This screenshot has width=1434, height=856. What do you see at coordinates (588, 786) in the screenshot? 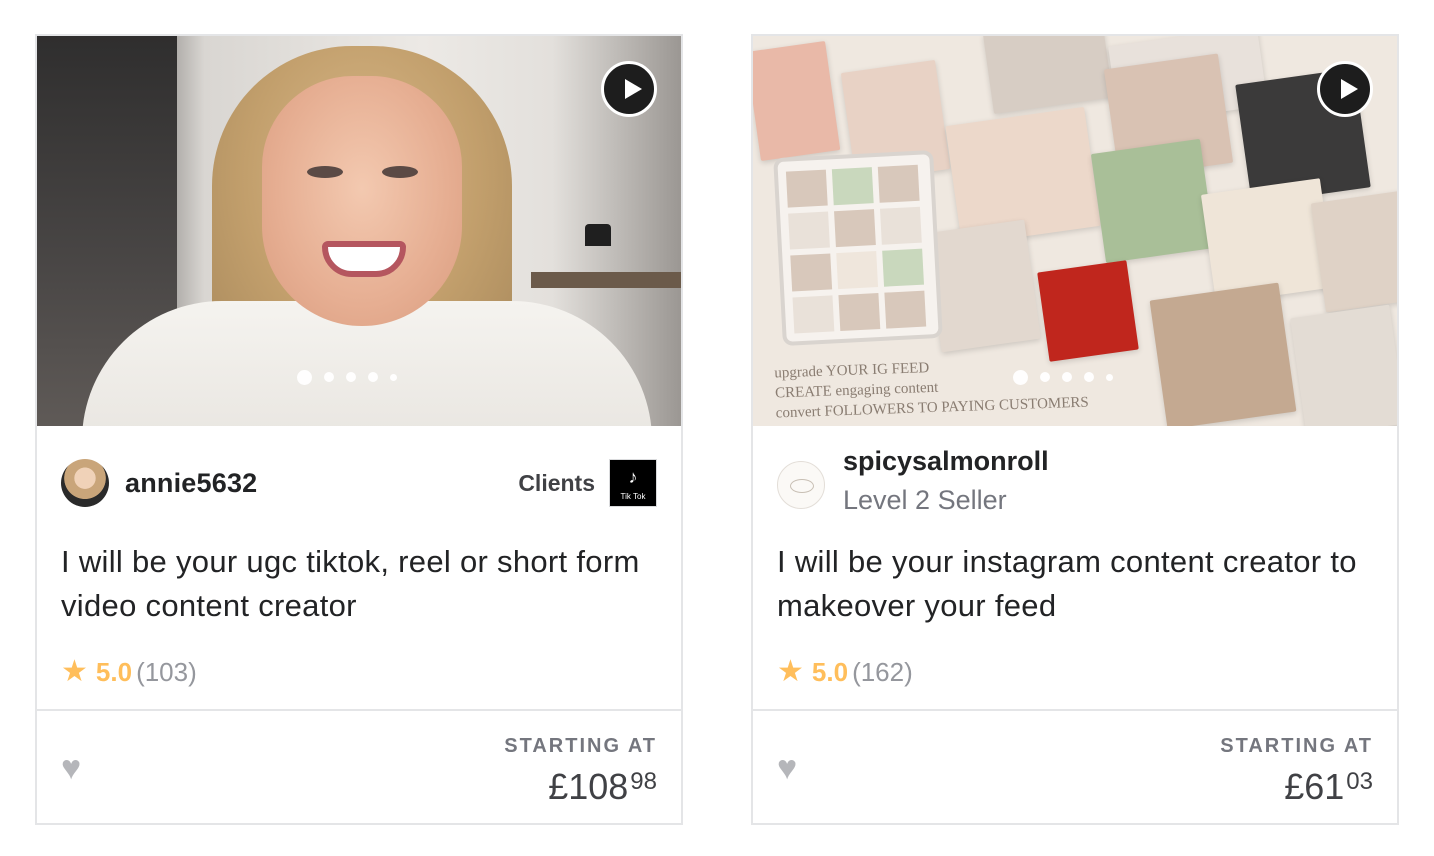
I see `price-main: £108` at bounding box center [588, 786].